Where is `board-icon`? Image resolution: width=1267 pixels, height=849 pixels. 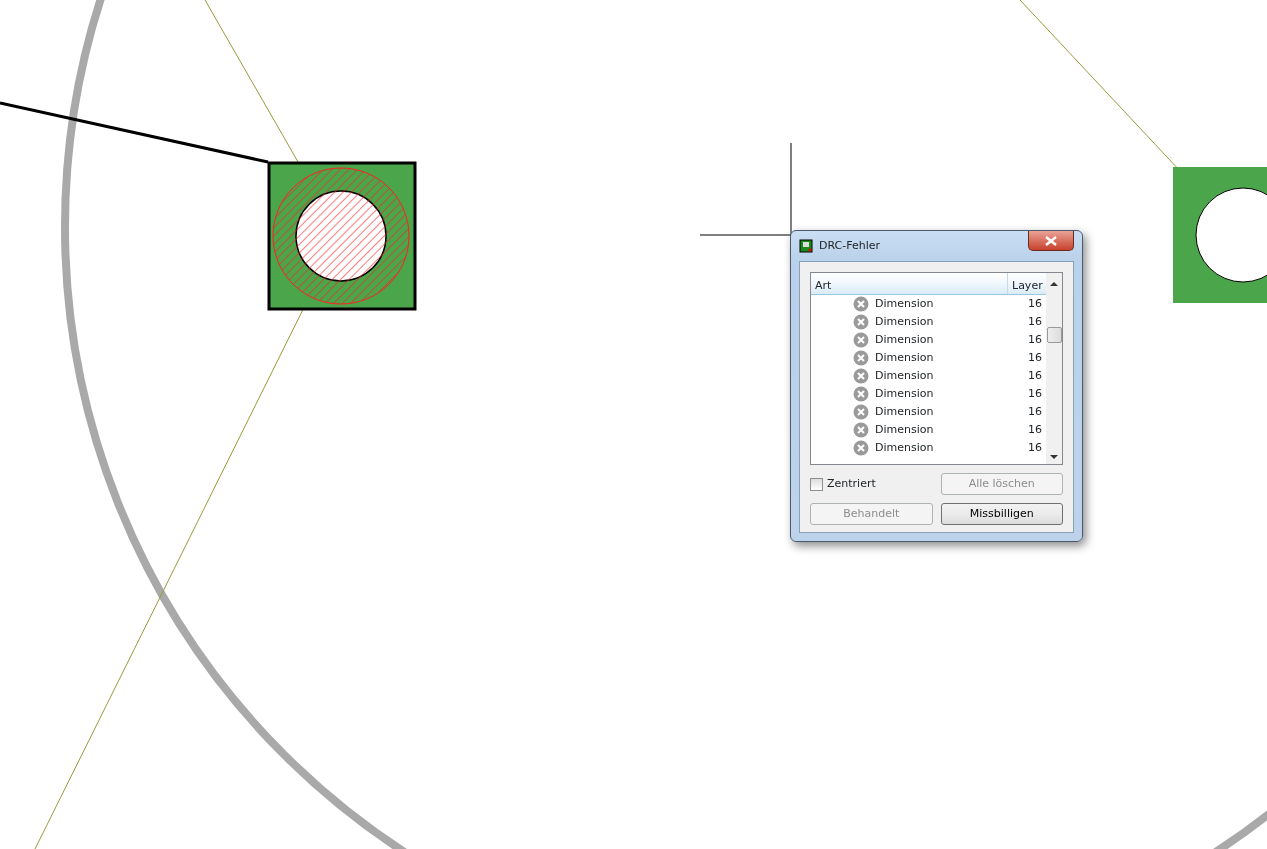 board-icon is located at coordinates (806, 246).